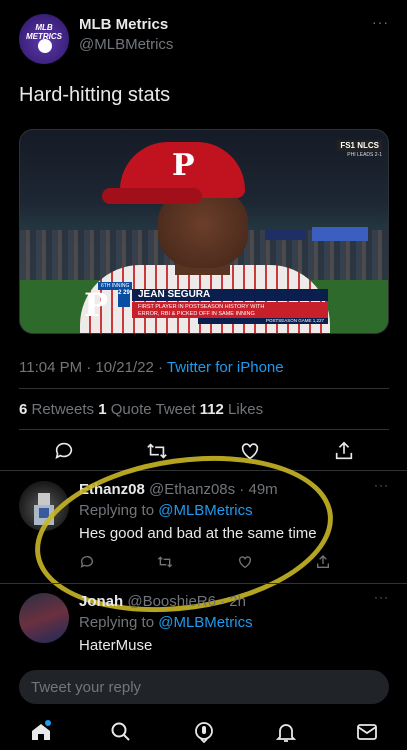  Describe the element at coordinates (196, 313) in the screenshot. I see `fact-line: ERROR, RBI & PICKED OFF IN SAME INNING` at that location.